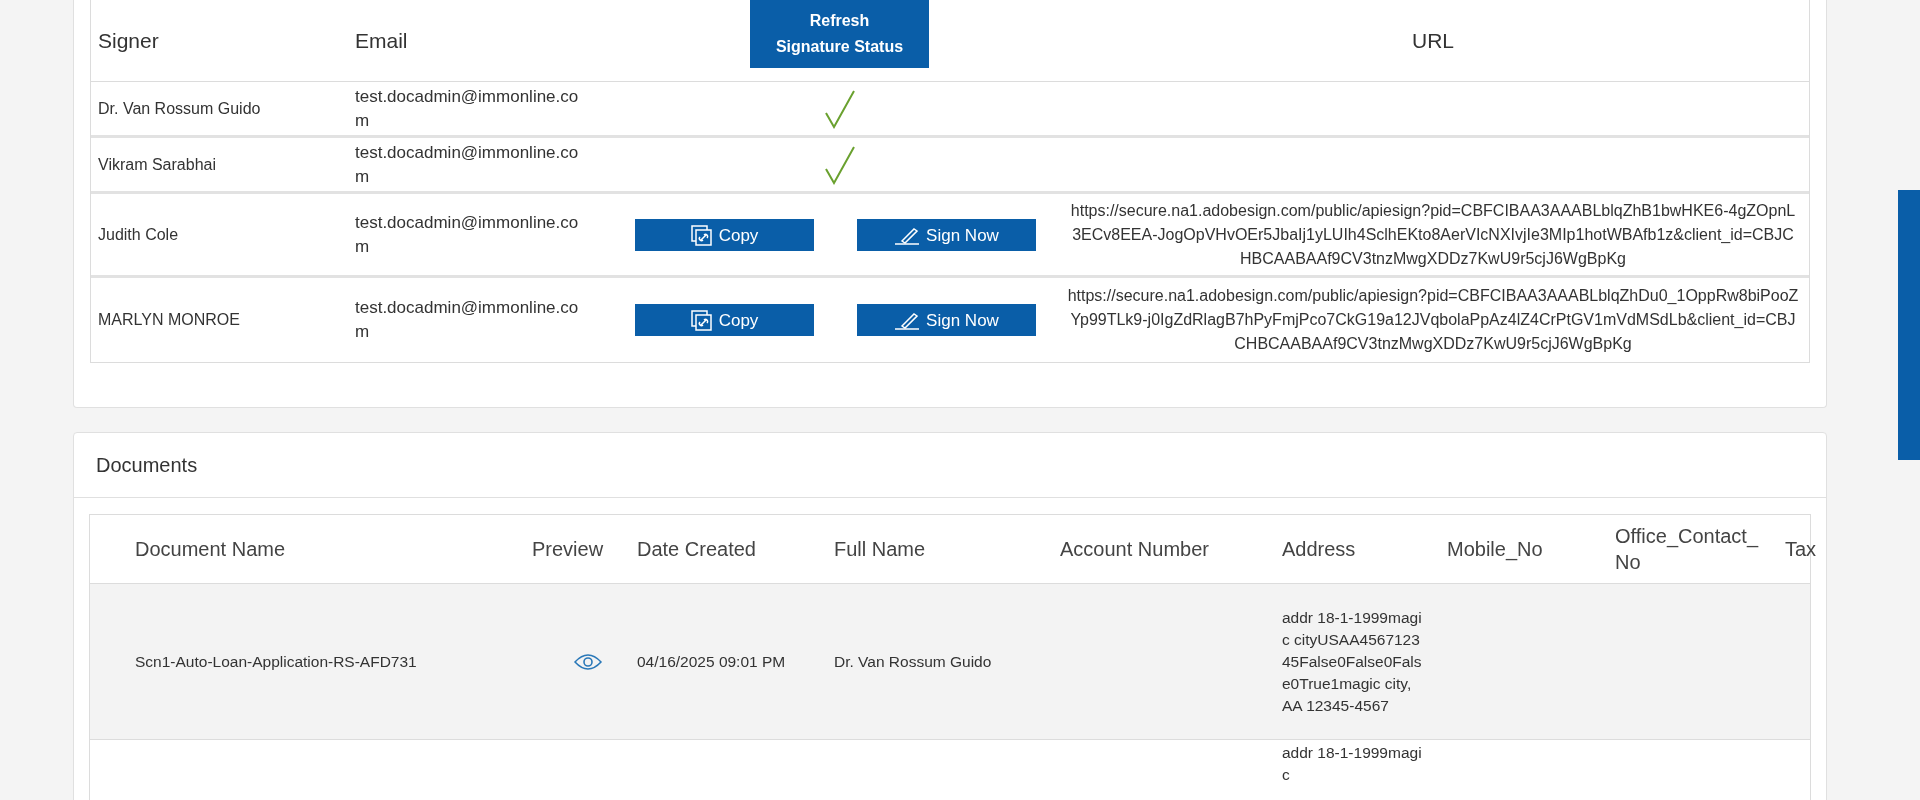  What do you see at coordinates (711, 661) in the screenshot?
I see `date-created: 04/16/2025 09:01 PM` at bounding box center [711, 661].